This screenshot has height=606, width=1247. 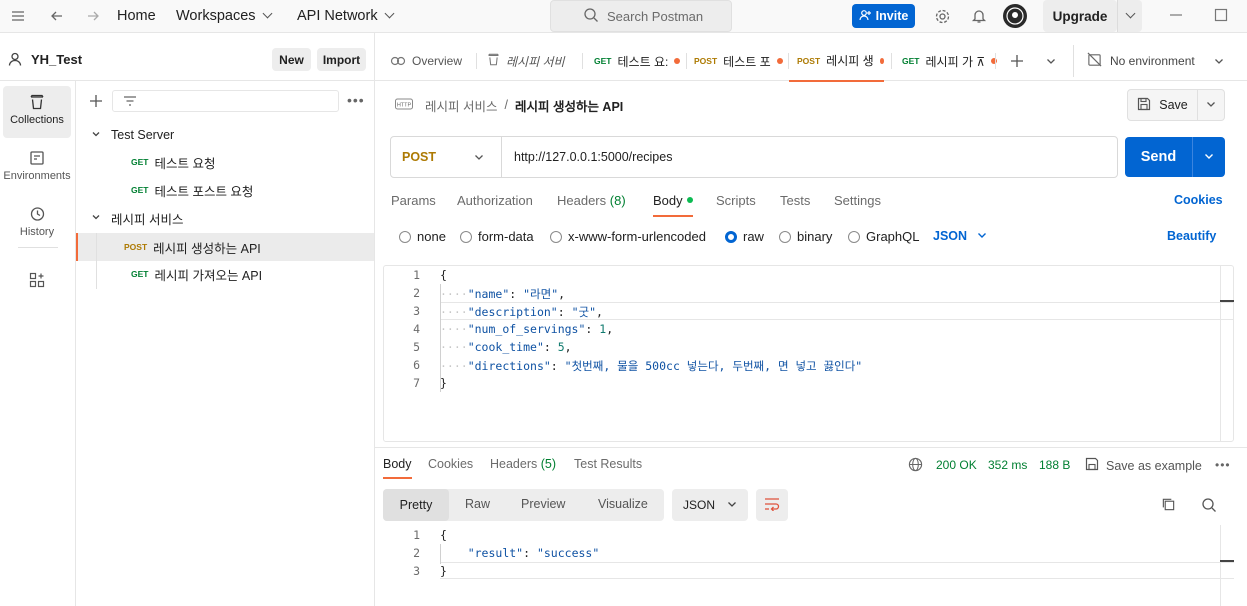 What do you see at coordinates (397, 468) in the screenshot?
I see `response-tab-body: Body` at bounding box center [397, 468].